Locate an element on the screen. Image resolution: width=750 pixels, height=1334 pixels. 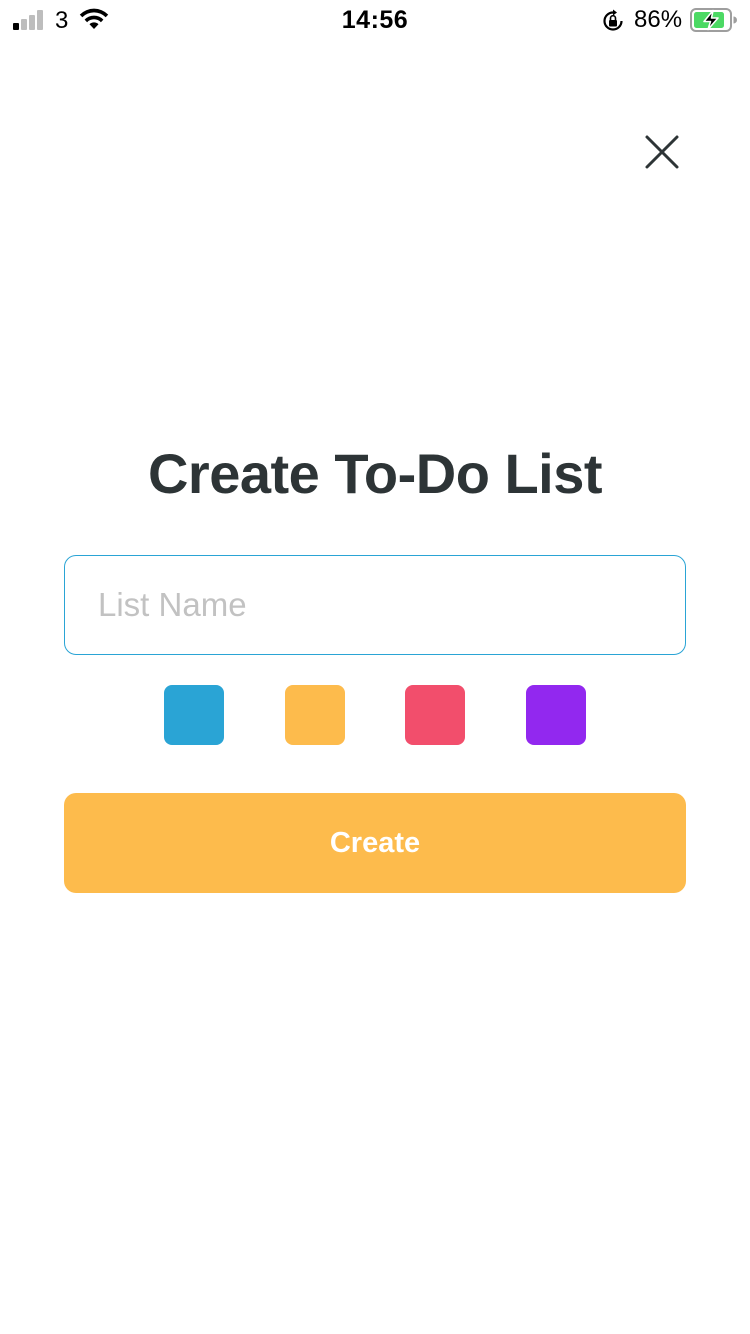
color-swatch-purple is located at coordinates (556, 715).